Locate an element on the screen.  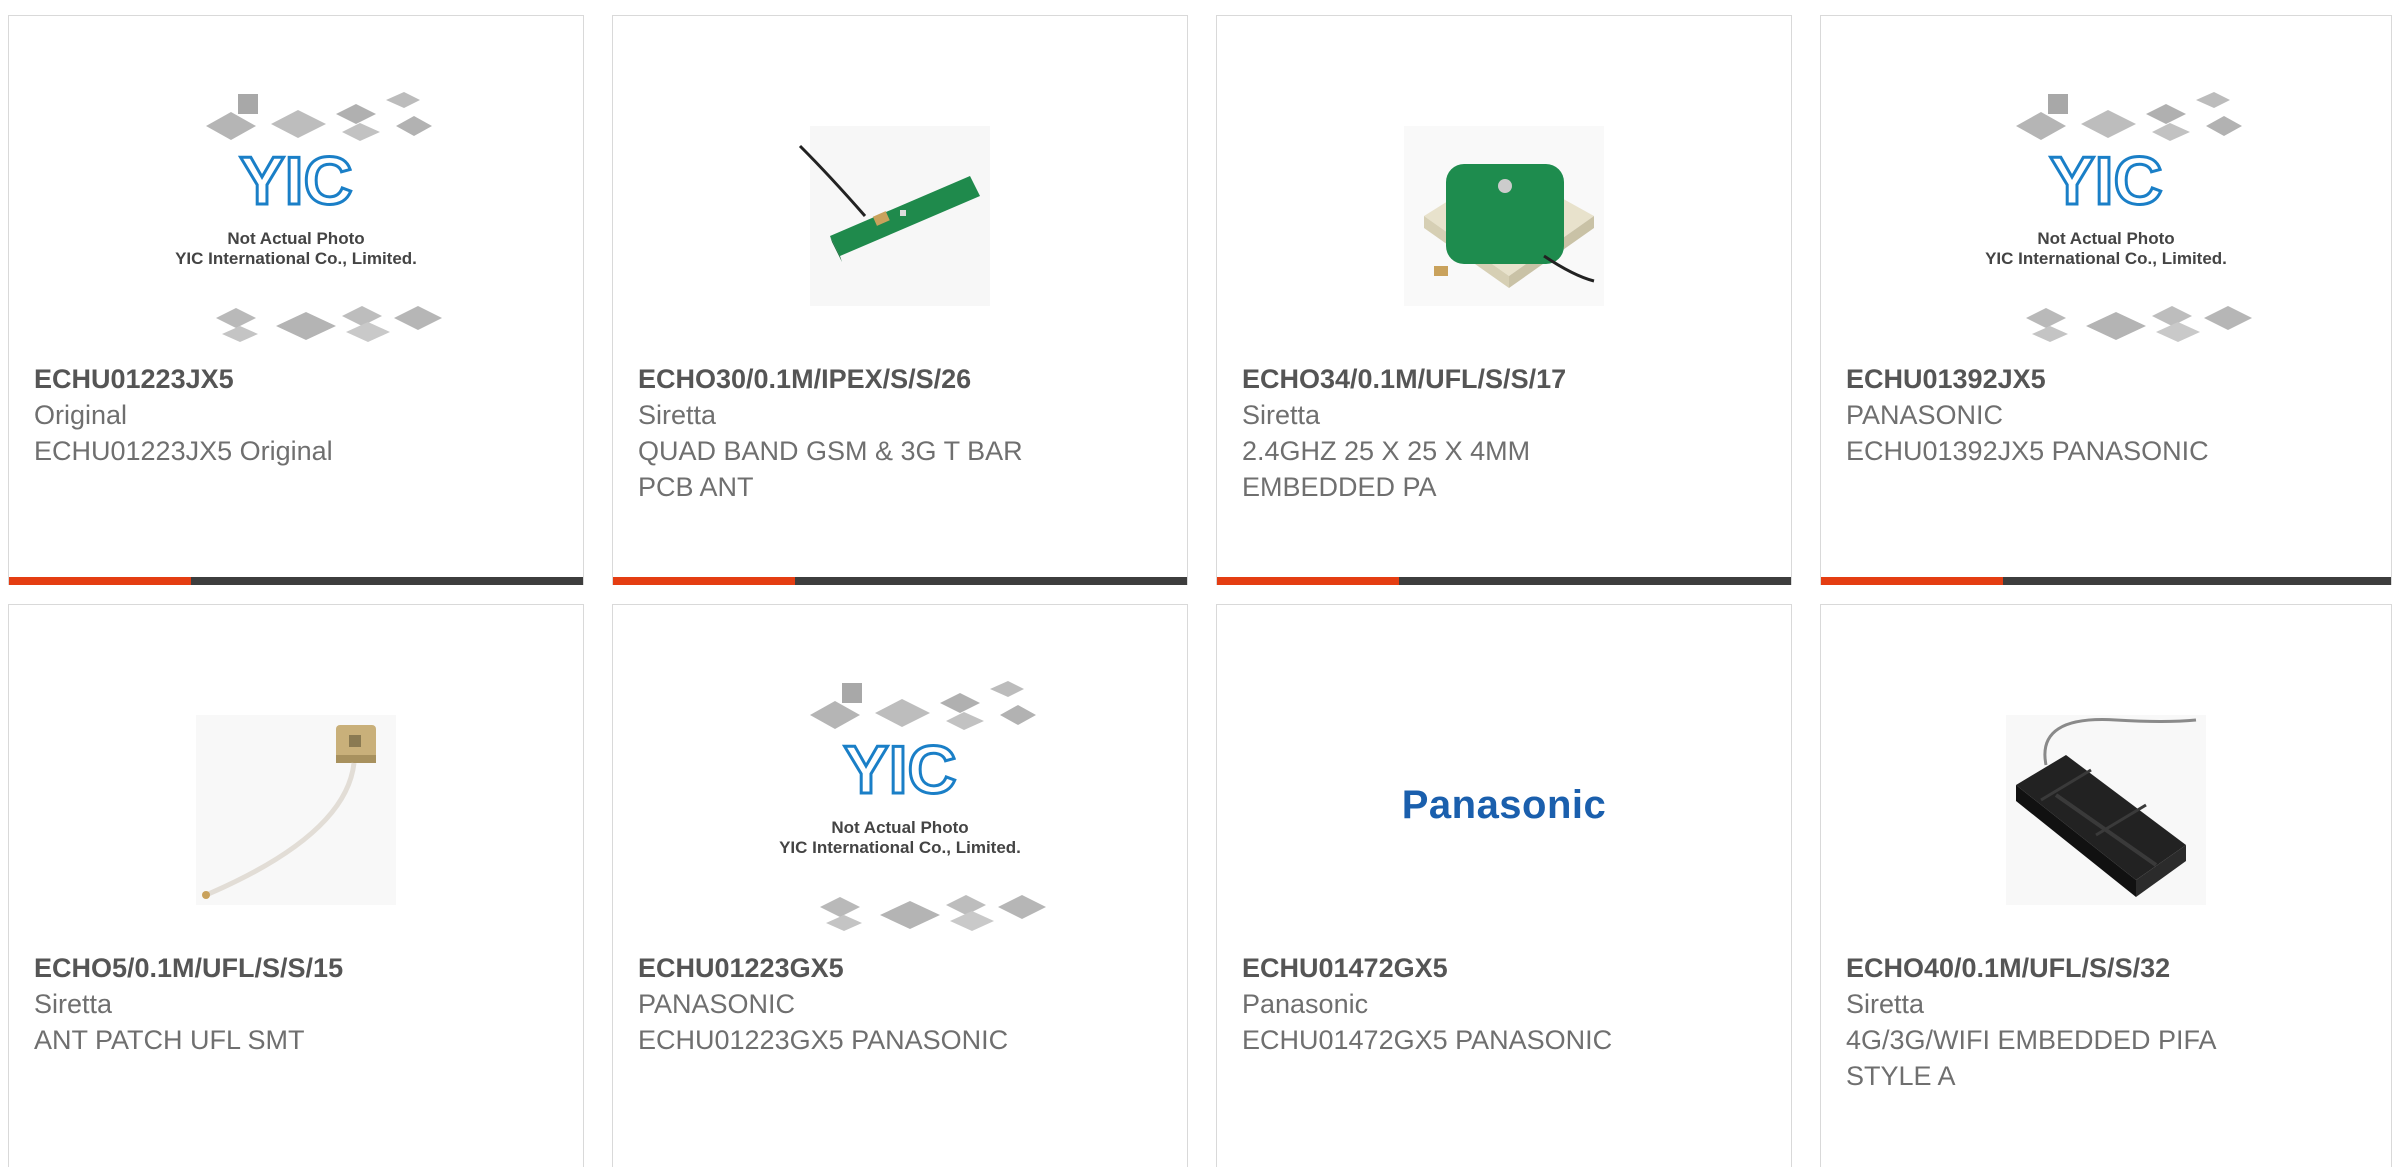
description-line: ECHU01223JX5 Original is located at coordinates (183, 451).